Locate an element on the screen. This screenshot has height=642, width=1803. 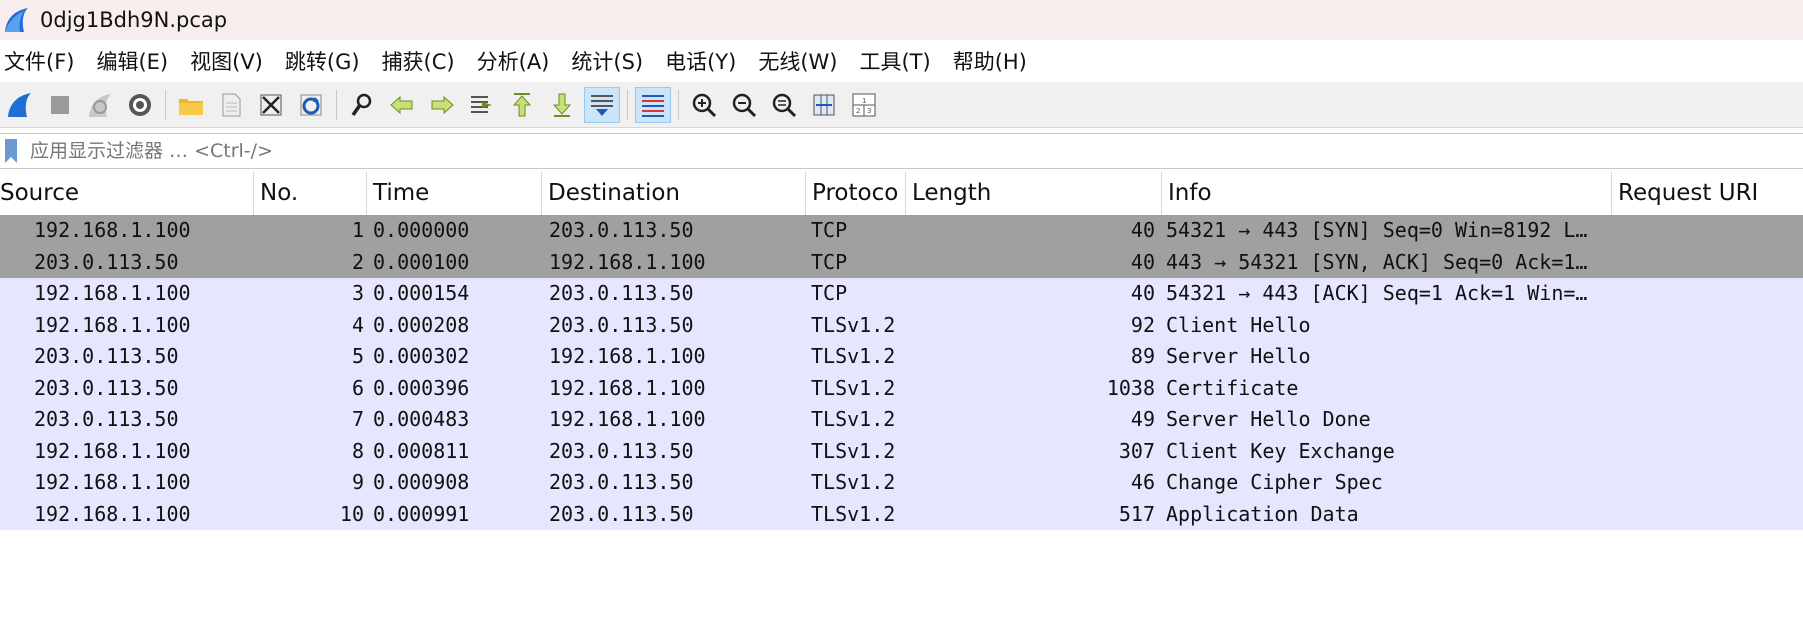
open-file-icon is located at coordinates (191, 106).